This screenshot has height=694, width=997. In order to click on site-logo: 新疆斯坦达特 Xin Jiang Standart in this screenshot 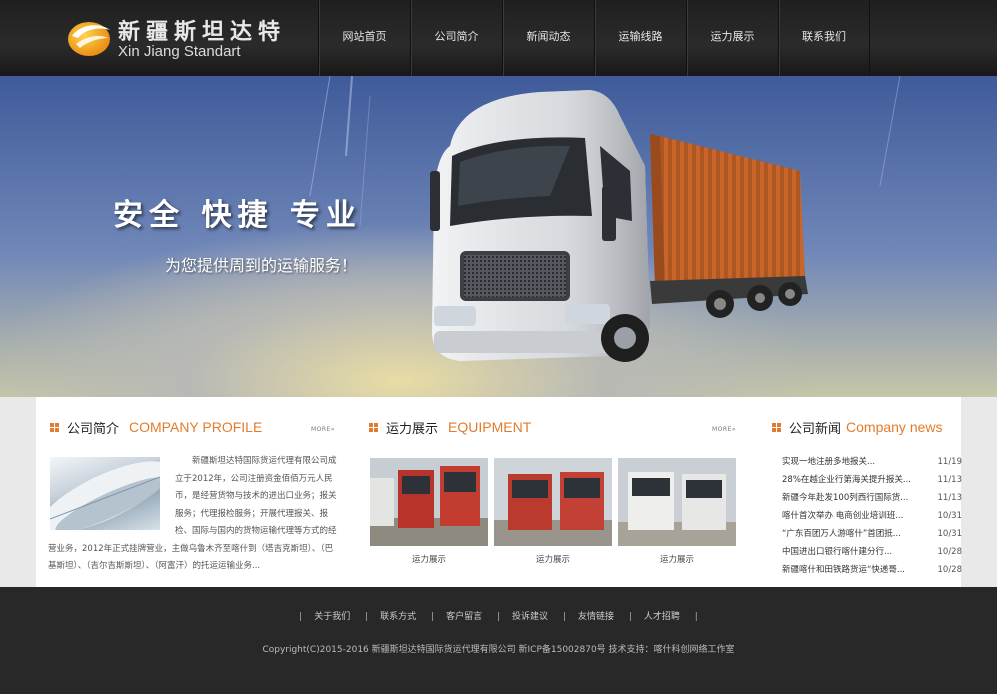, I will do `click(173, 38)`.